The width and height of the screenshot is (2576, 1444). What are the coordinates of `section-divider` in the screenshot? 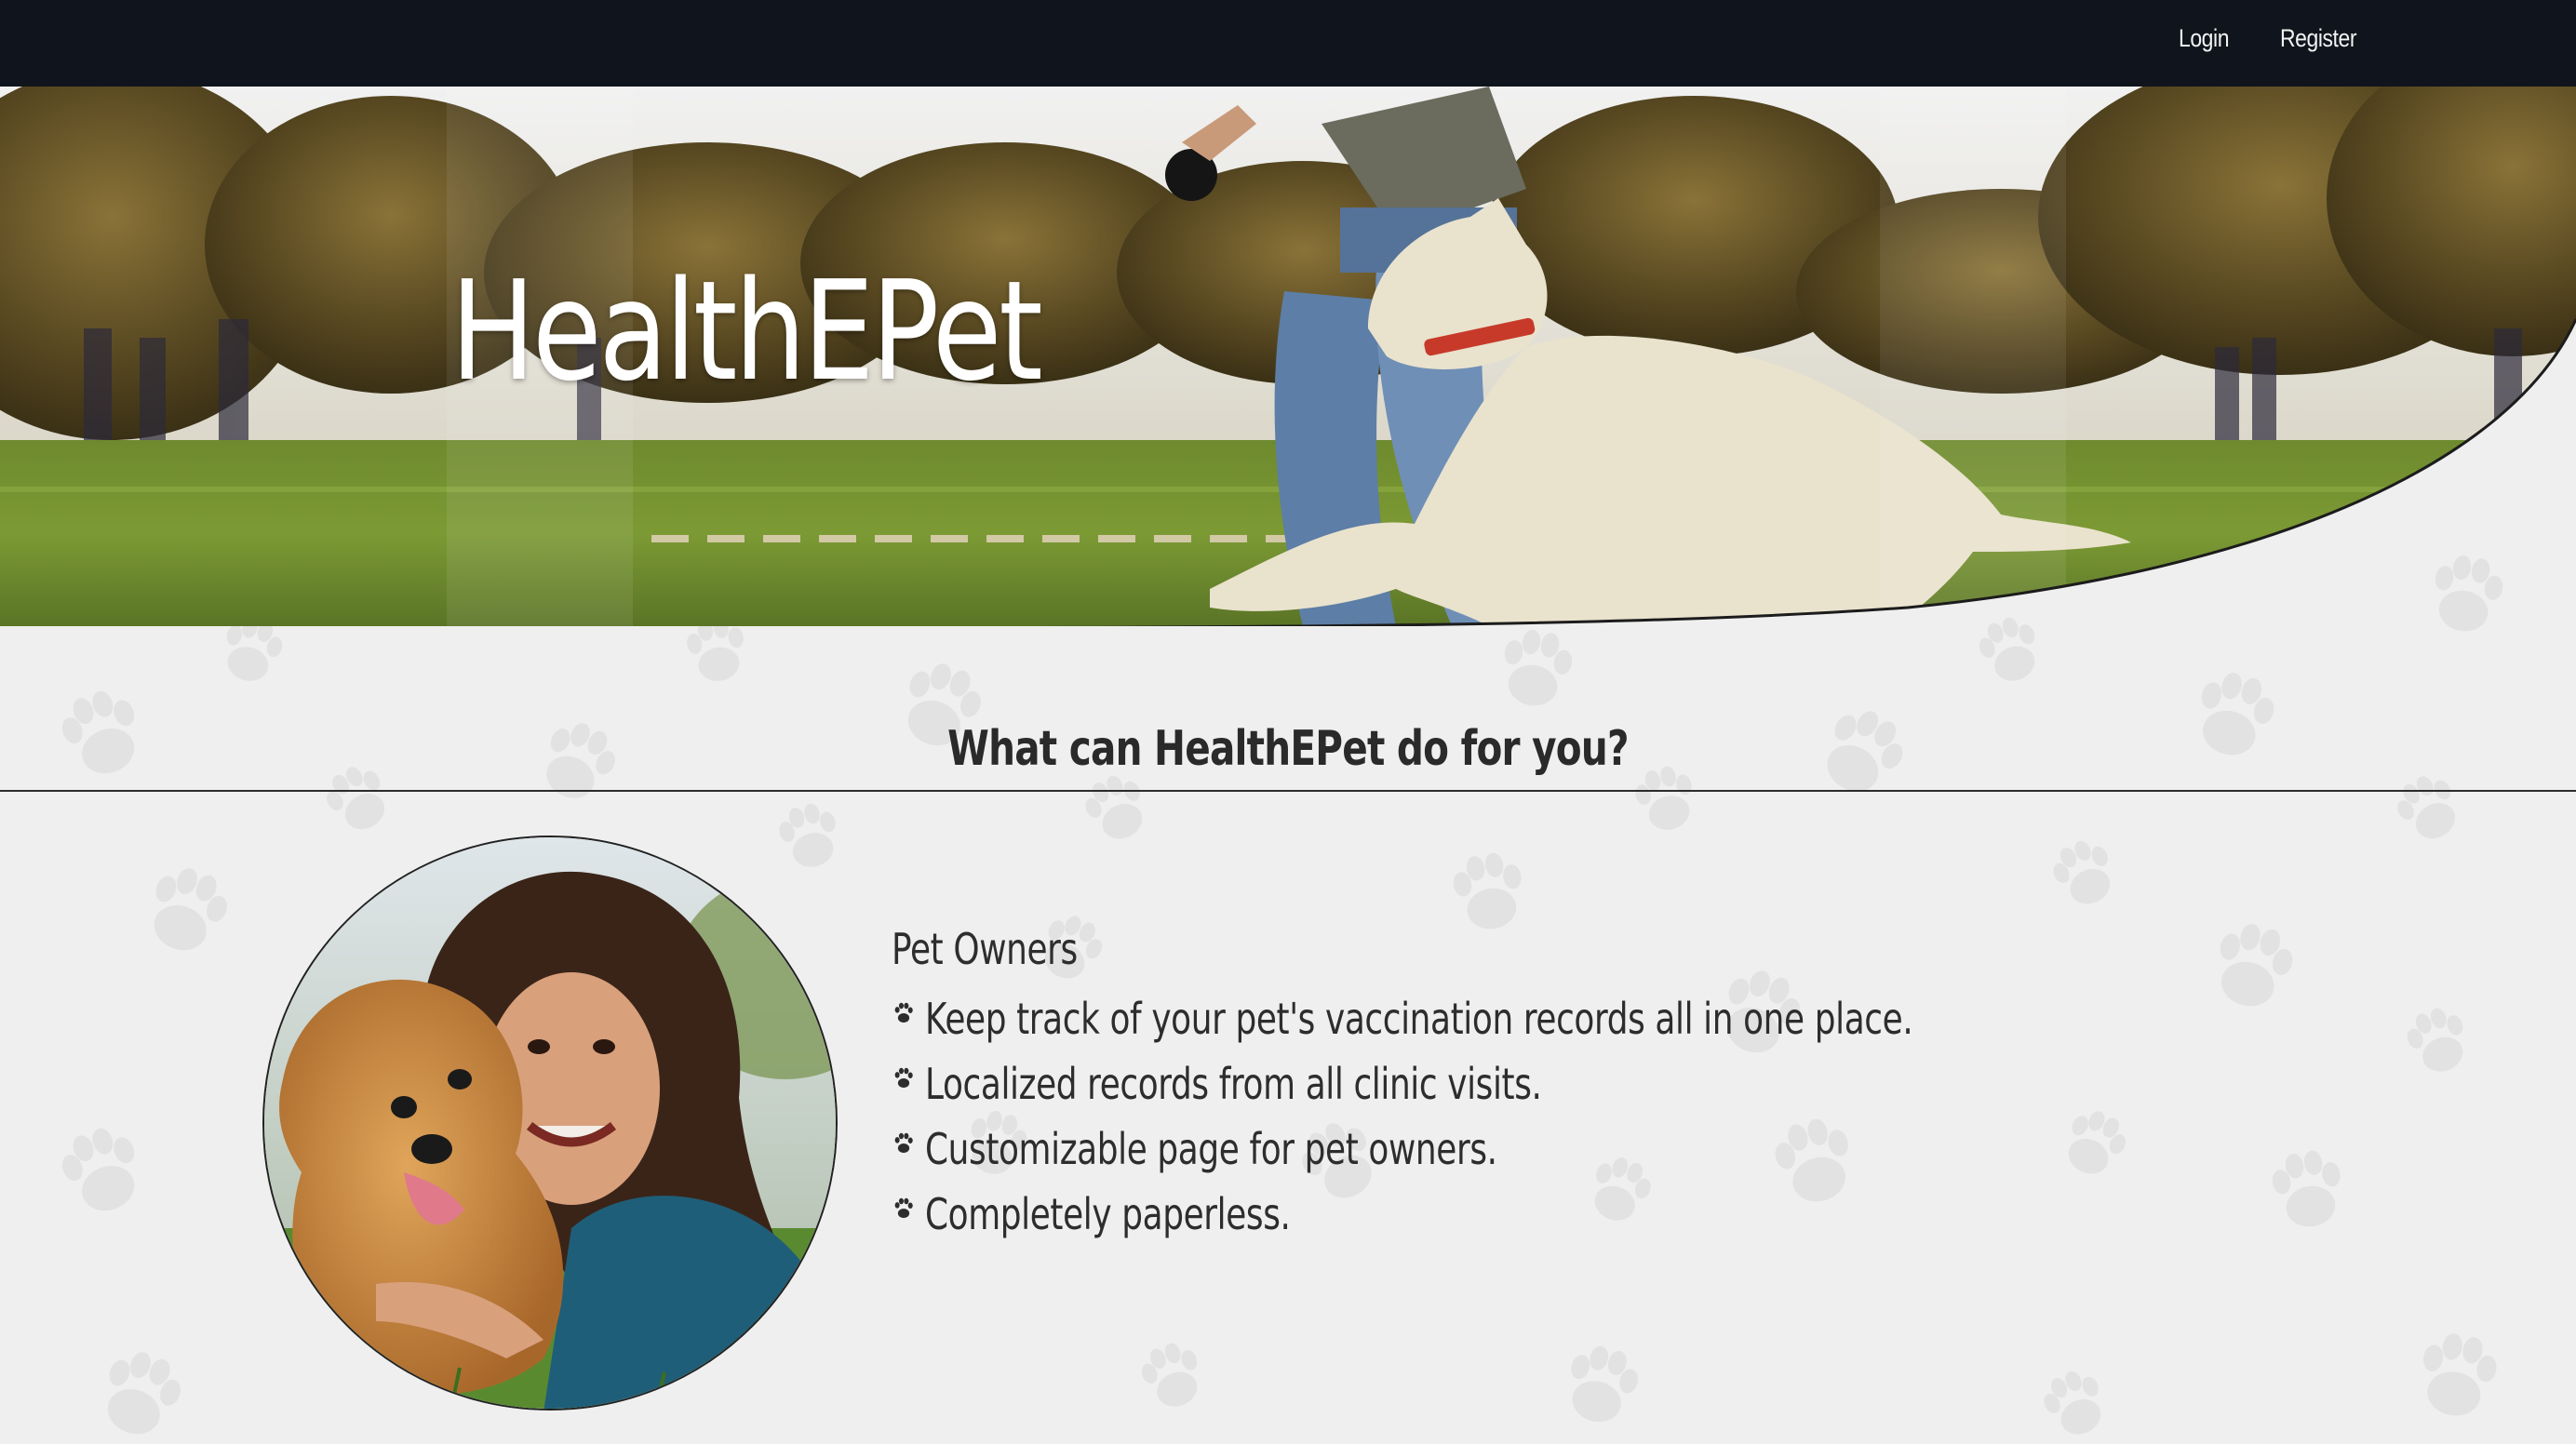 It's located at (1288, 791).